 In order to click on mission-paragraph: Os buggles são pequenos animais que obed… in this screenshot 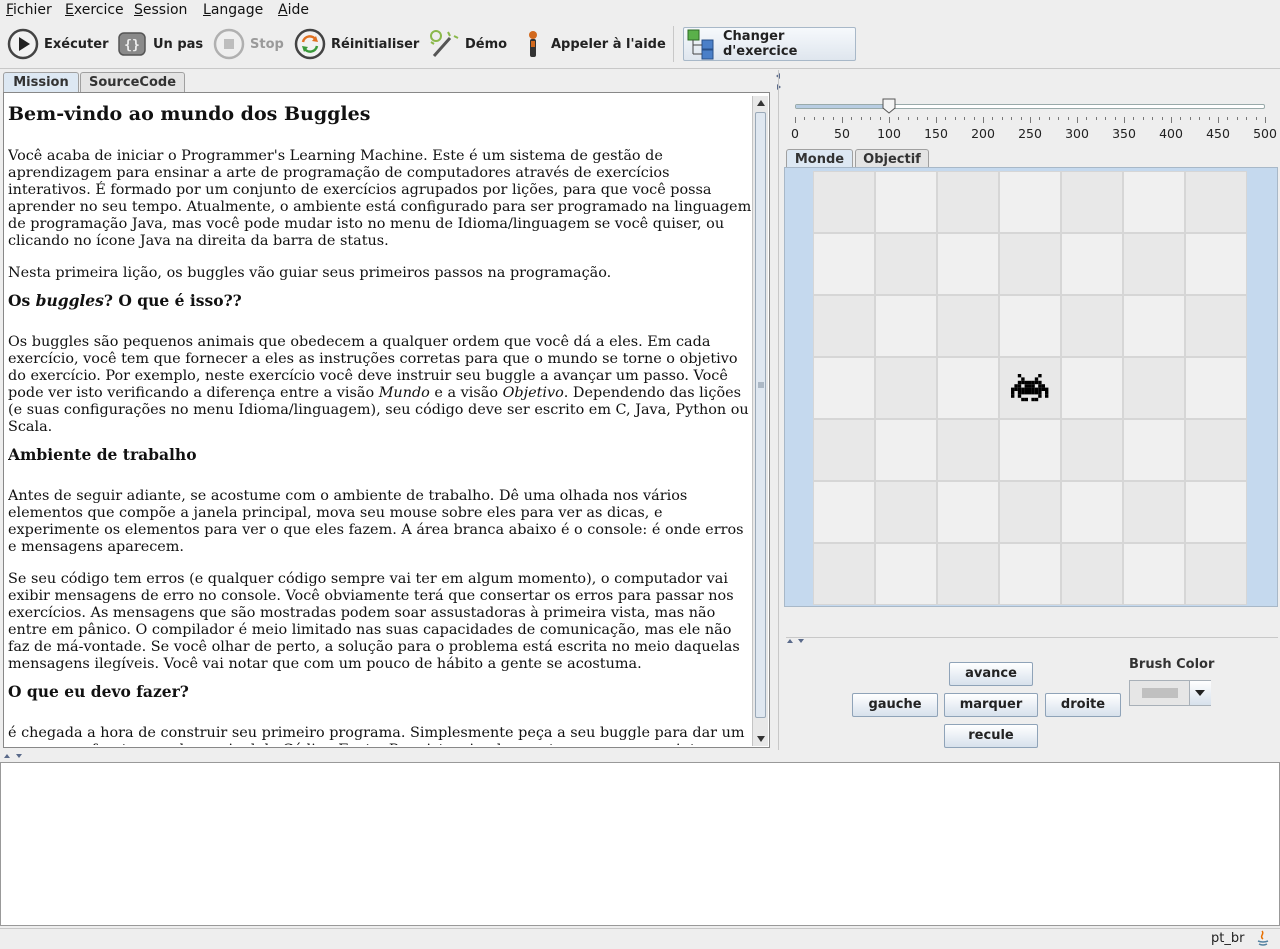, I will do `click(378, 384)`.